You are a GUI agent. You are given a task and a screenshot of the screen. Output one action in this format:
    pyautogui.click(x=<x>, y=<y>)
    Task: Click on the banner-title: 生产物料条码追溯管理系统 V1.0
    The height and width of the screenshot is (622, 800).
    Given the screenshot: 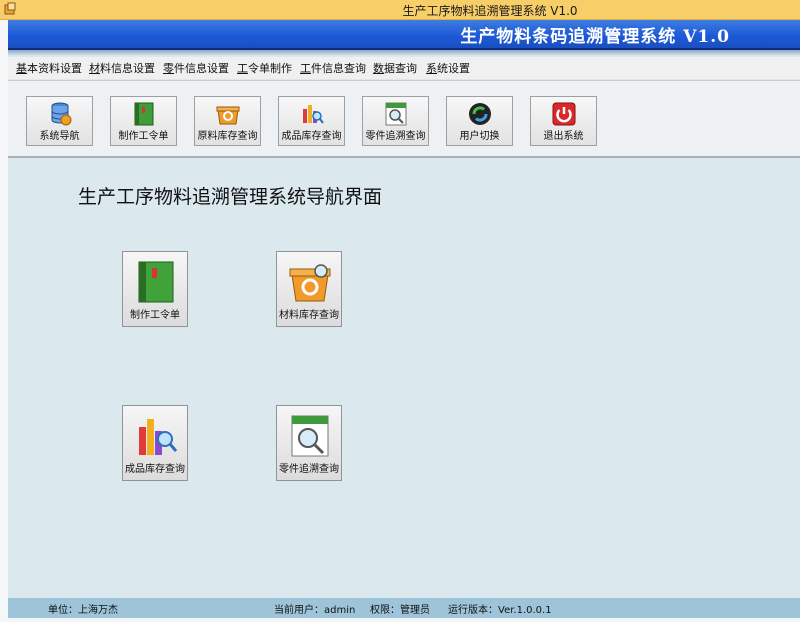 What is the action you would take?
    pyautogui.click(x=595, y=37)
    